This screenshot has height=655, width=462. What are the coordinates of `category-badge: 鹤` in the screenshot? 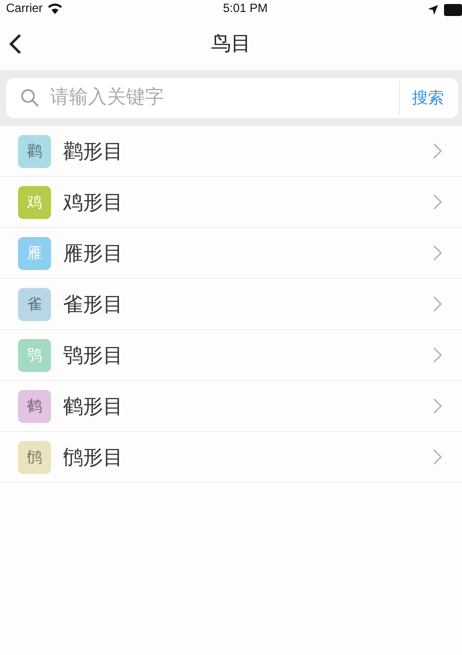 It's located at (34, 406).